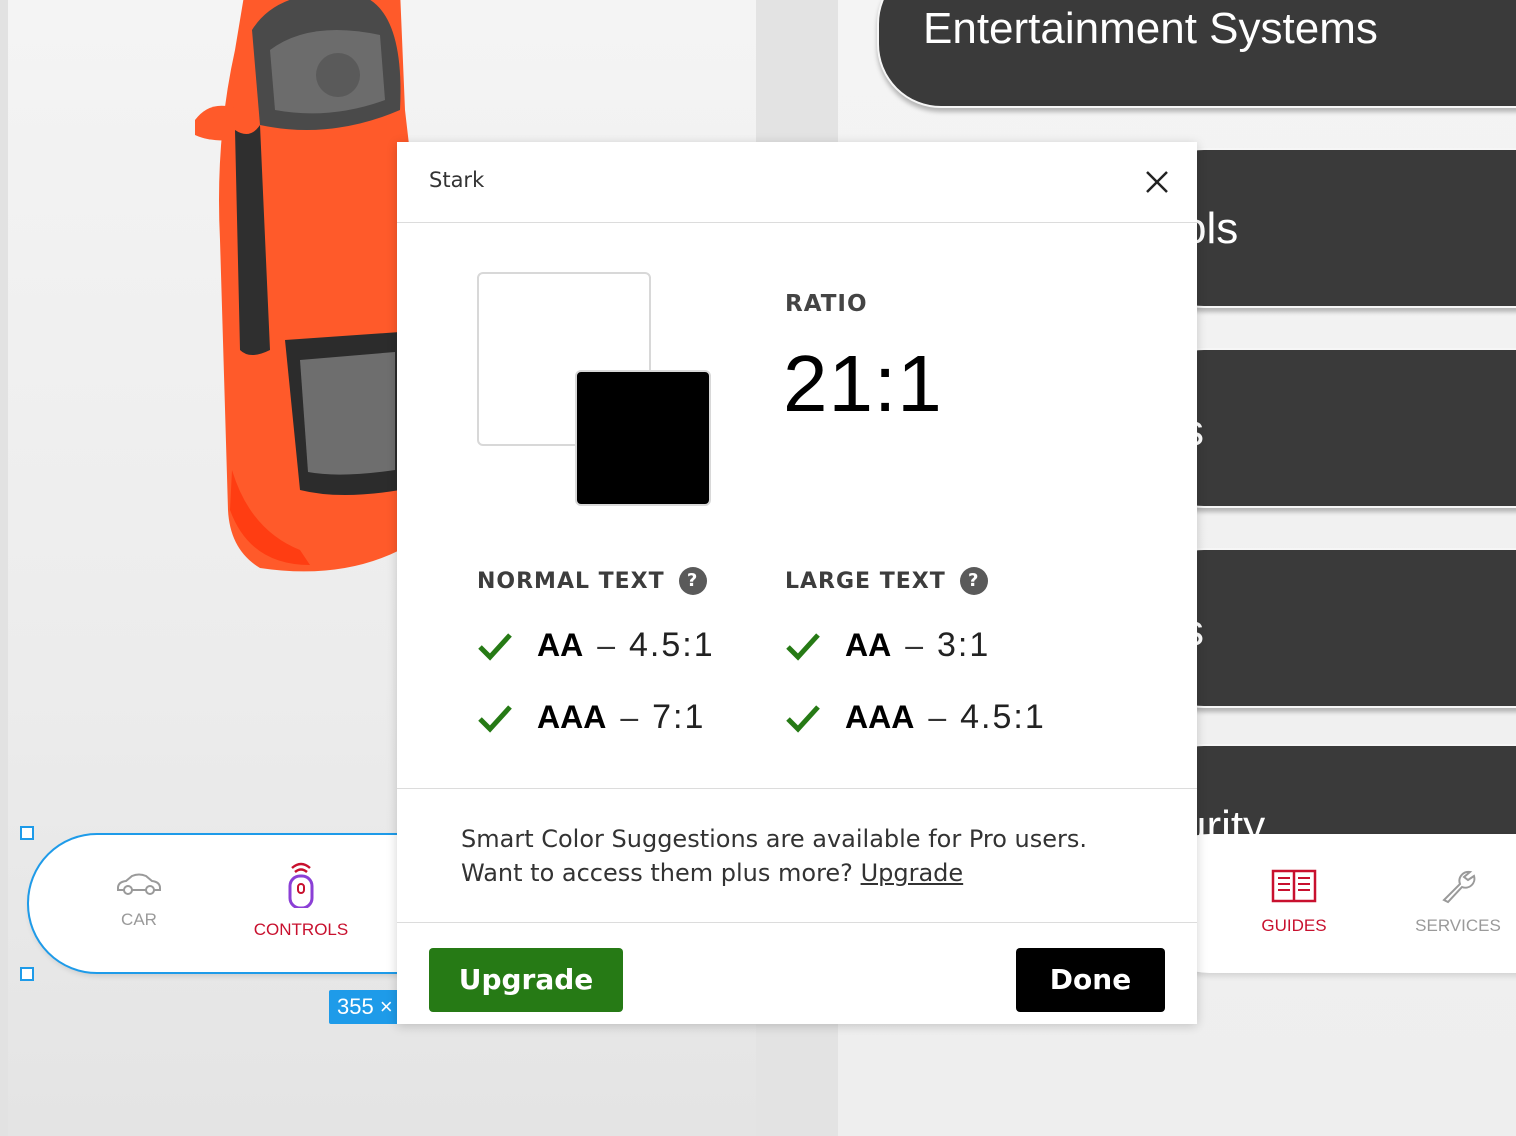  I want to click on requirement: 3:1, so click(964, 645).